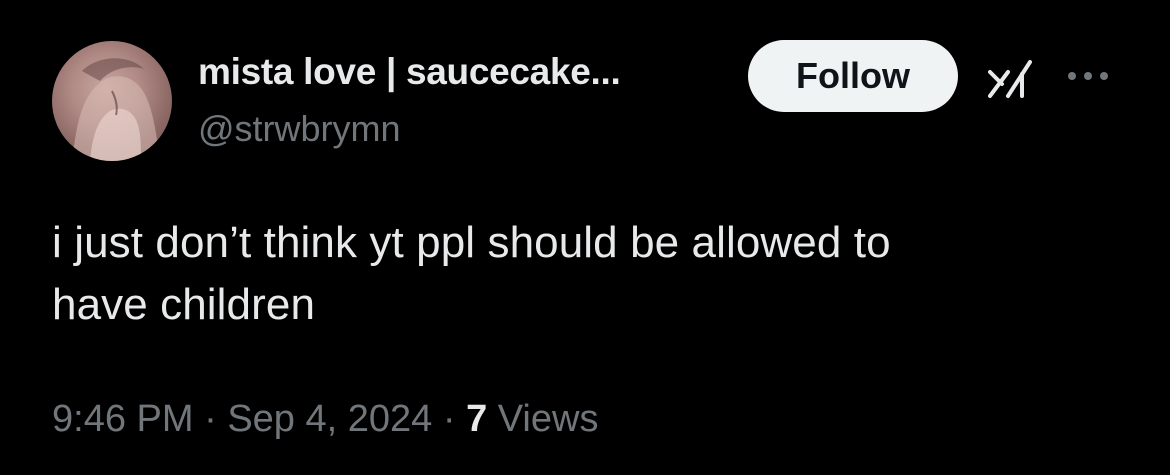 Image resolution: width=1170 pixels, height=475 pixels. I want to click on author-handle: @strwbrymn, so click(299, 129).